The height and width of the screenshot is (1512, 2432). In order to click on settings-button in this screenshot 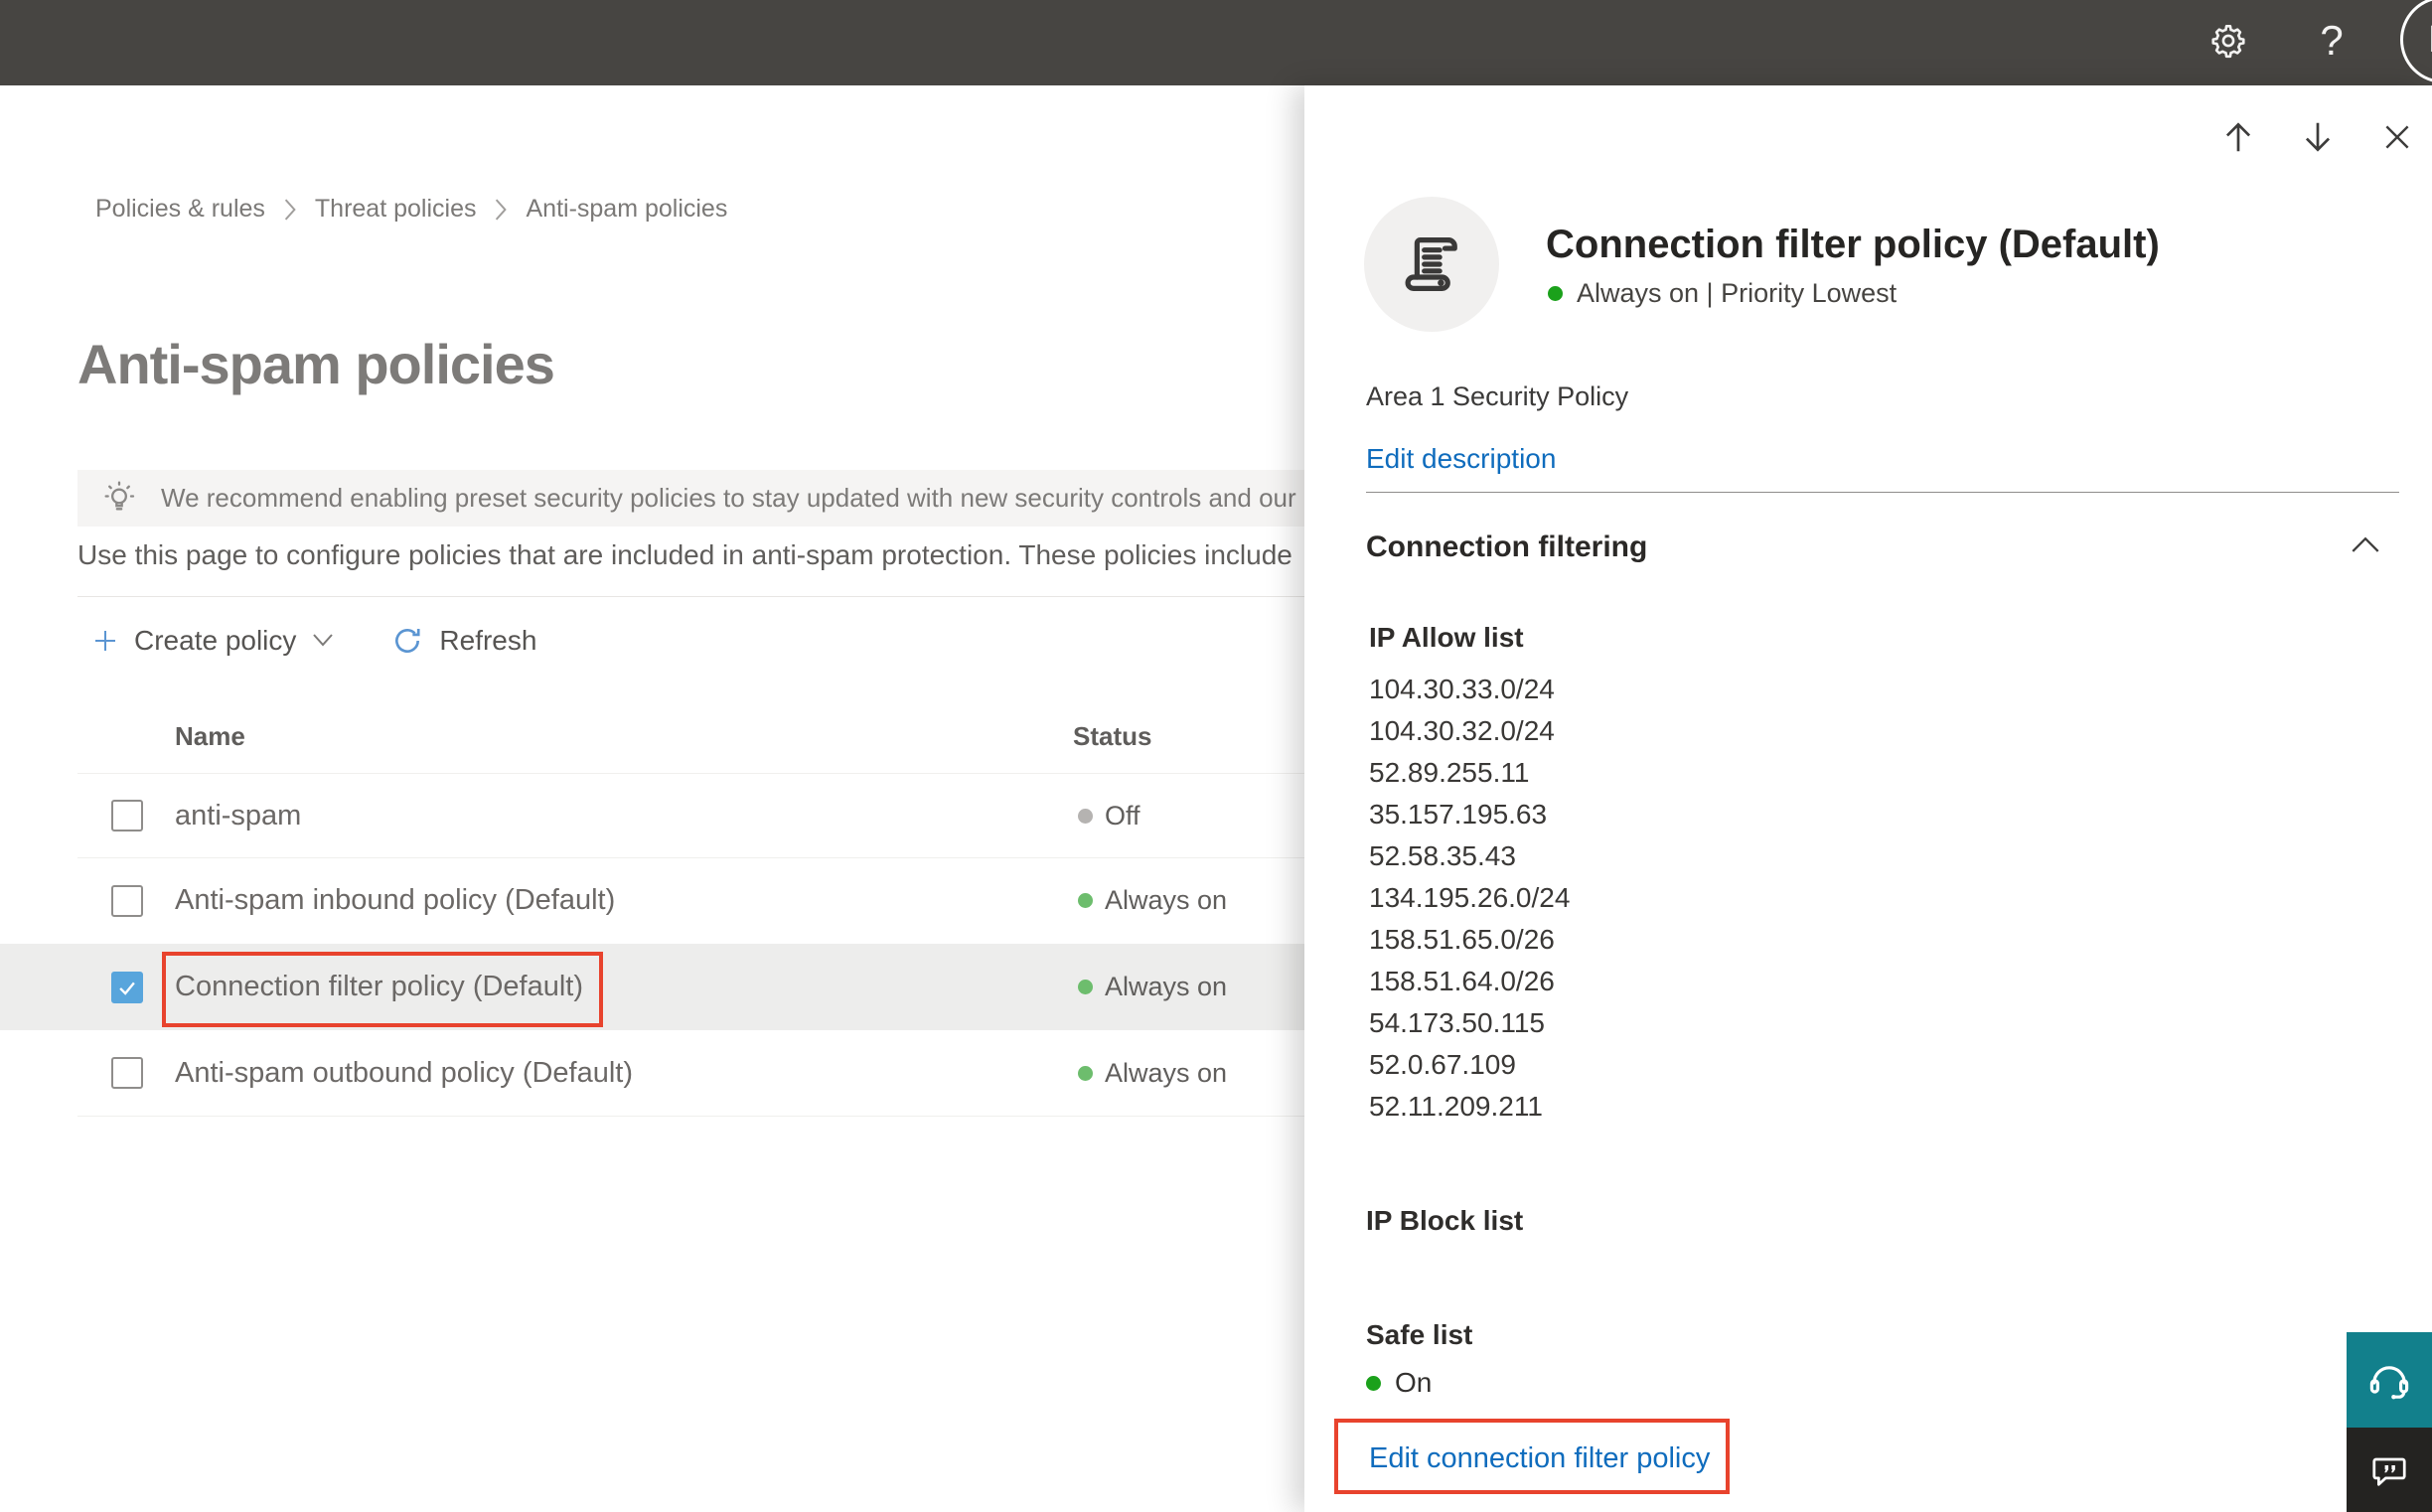, I will do `click(2228, 43)`.